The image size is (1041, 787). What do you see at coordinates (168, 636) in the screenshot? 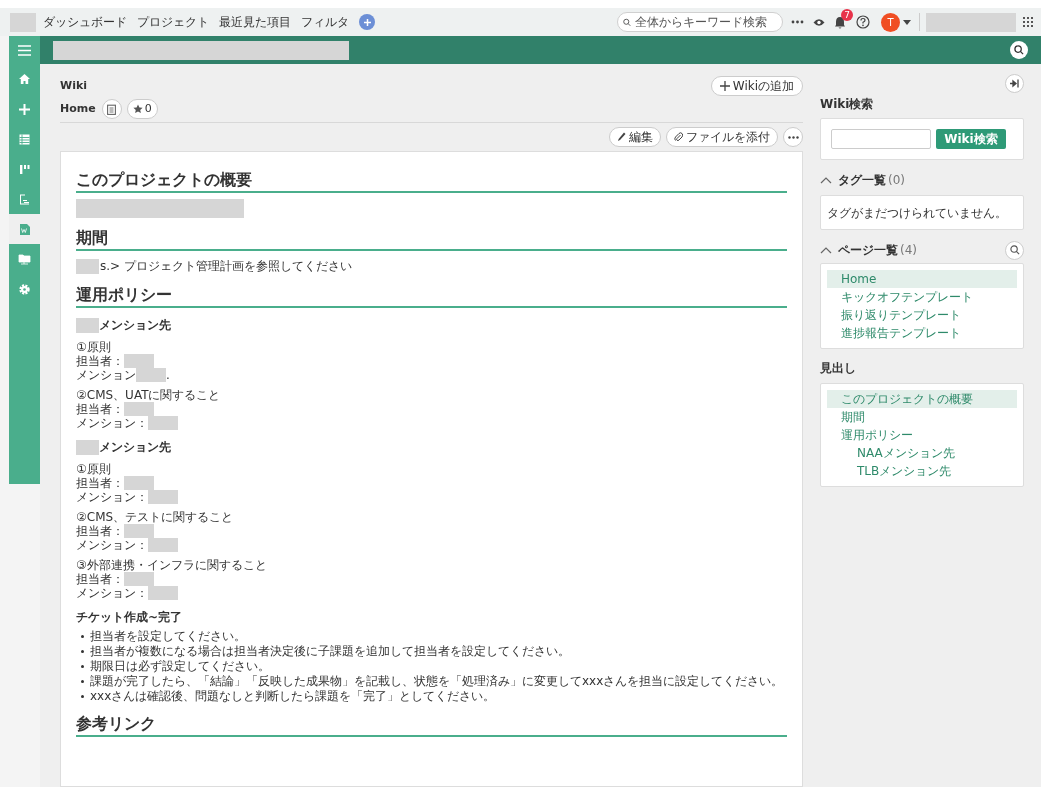
I see `list-item: 担当者を設定してください。` at bounding box center [168, 636].